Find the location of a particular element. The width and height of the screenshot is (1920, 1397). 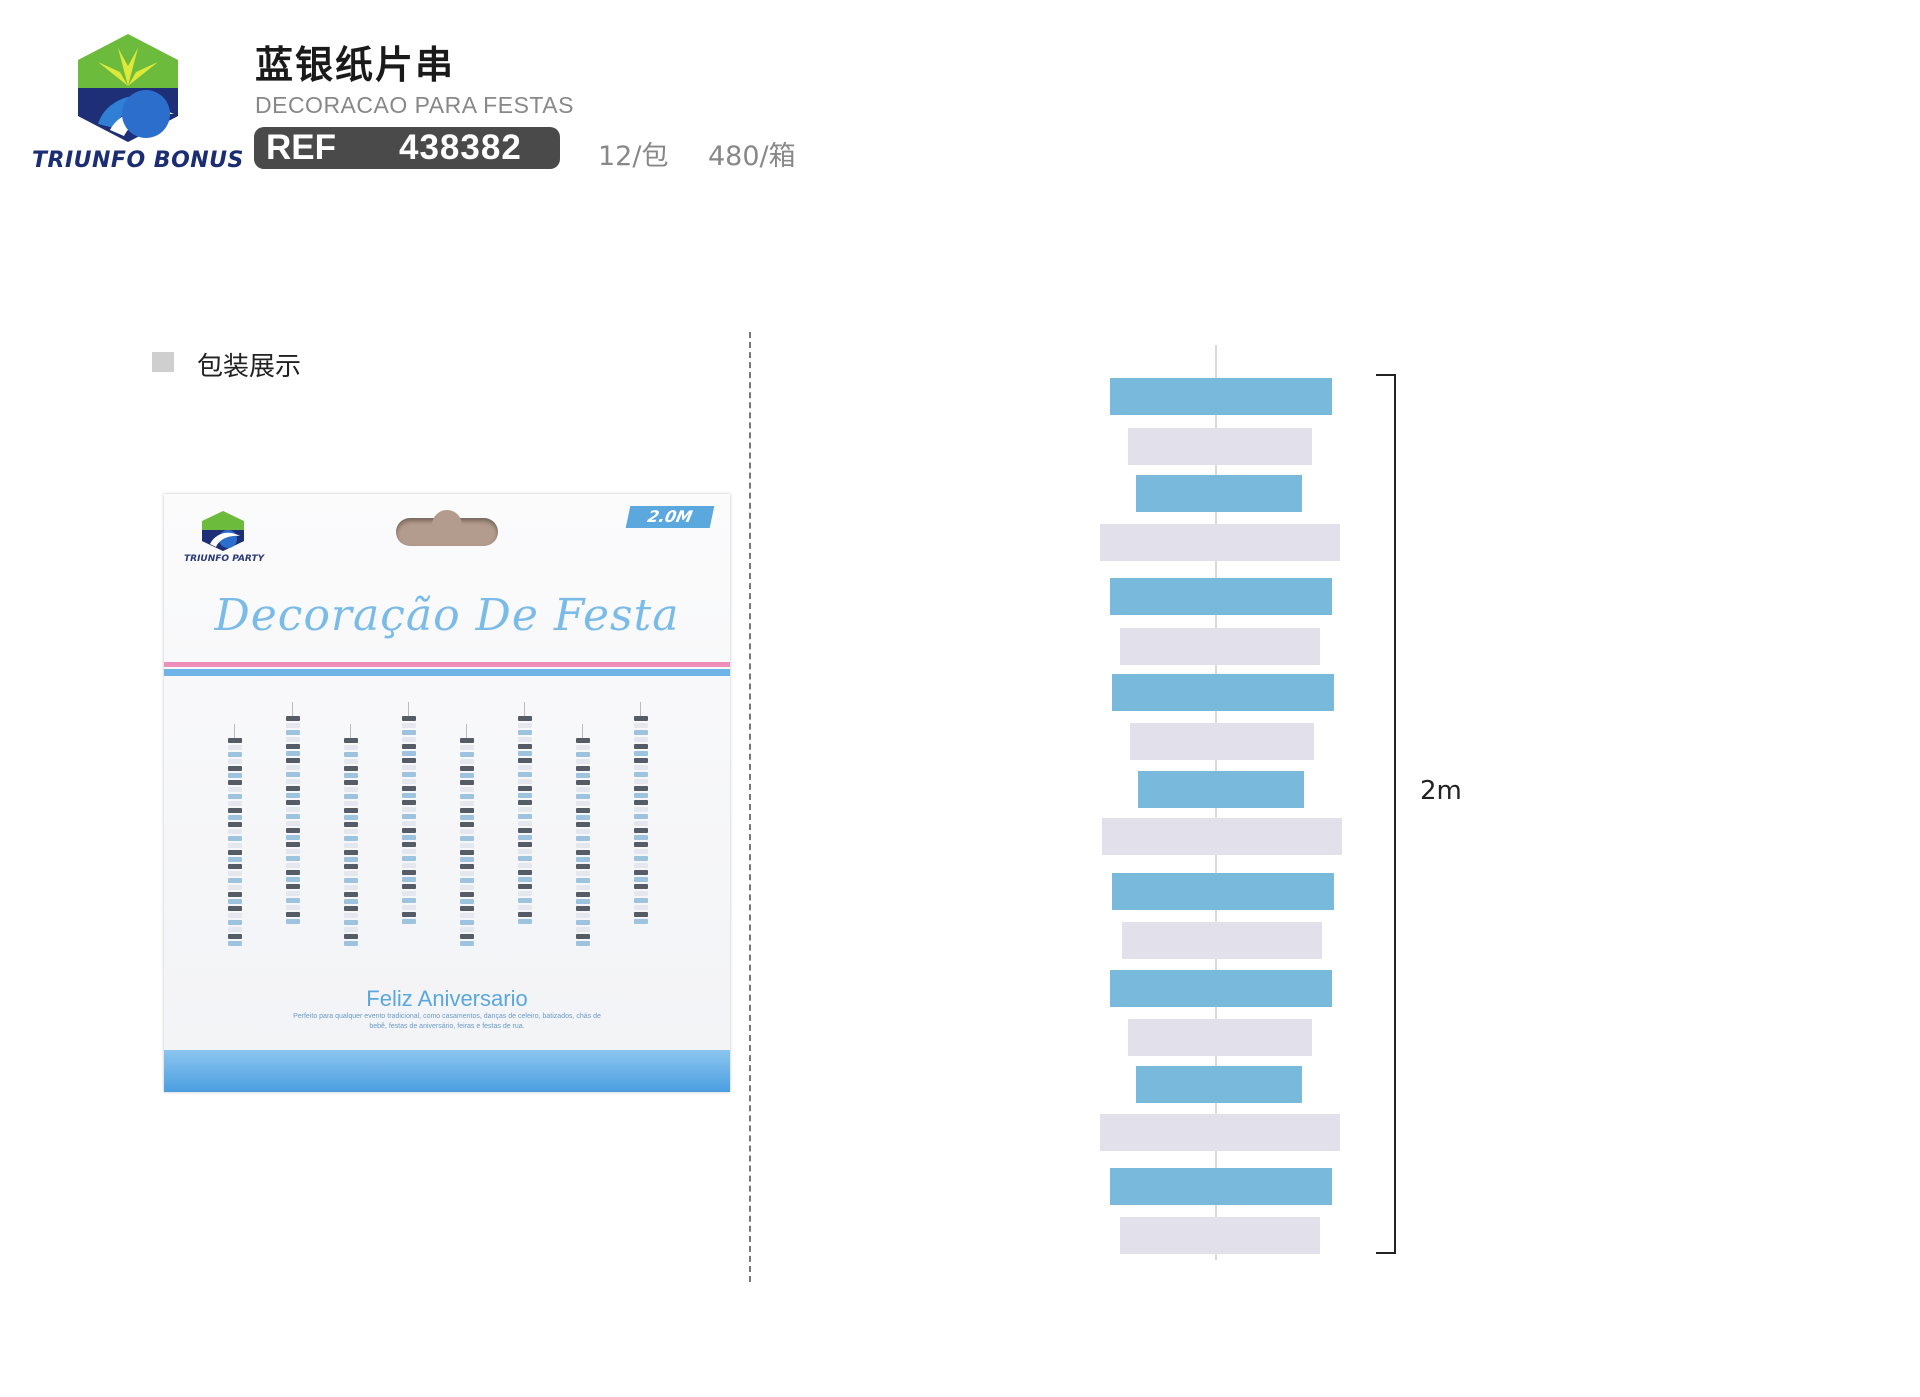

dimension-bracket is located at coordinates (1386, 814).